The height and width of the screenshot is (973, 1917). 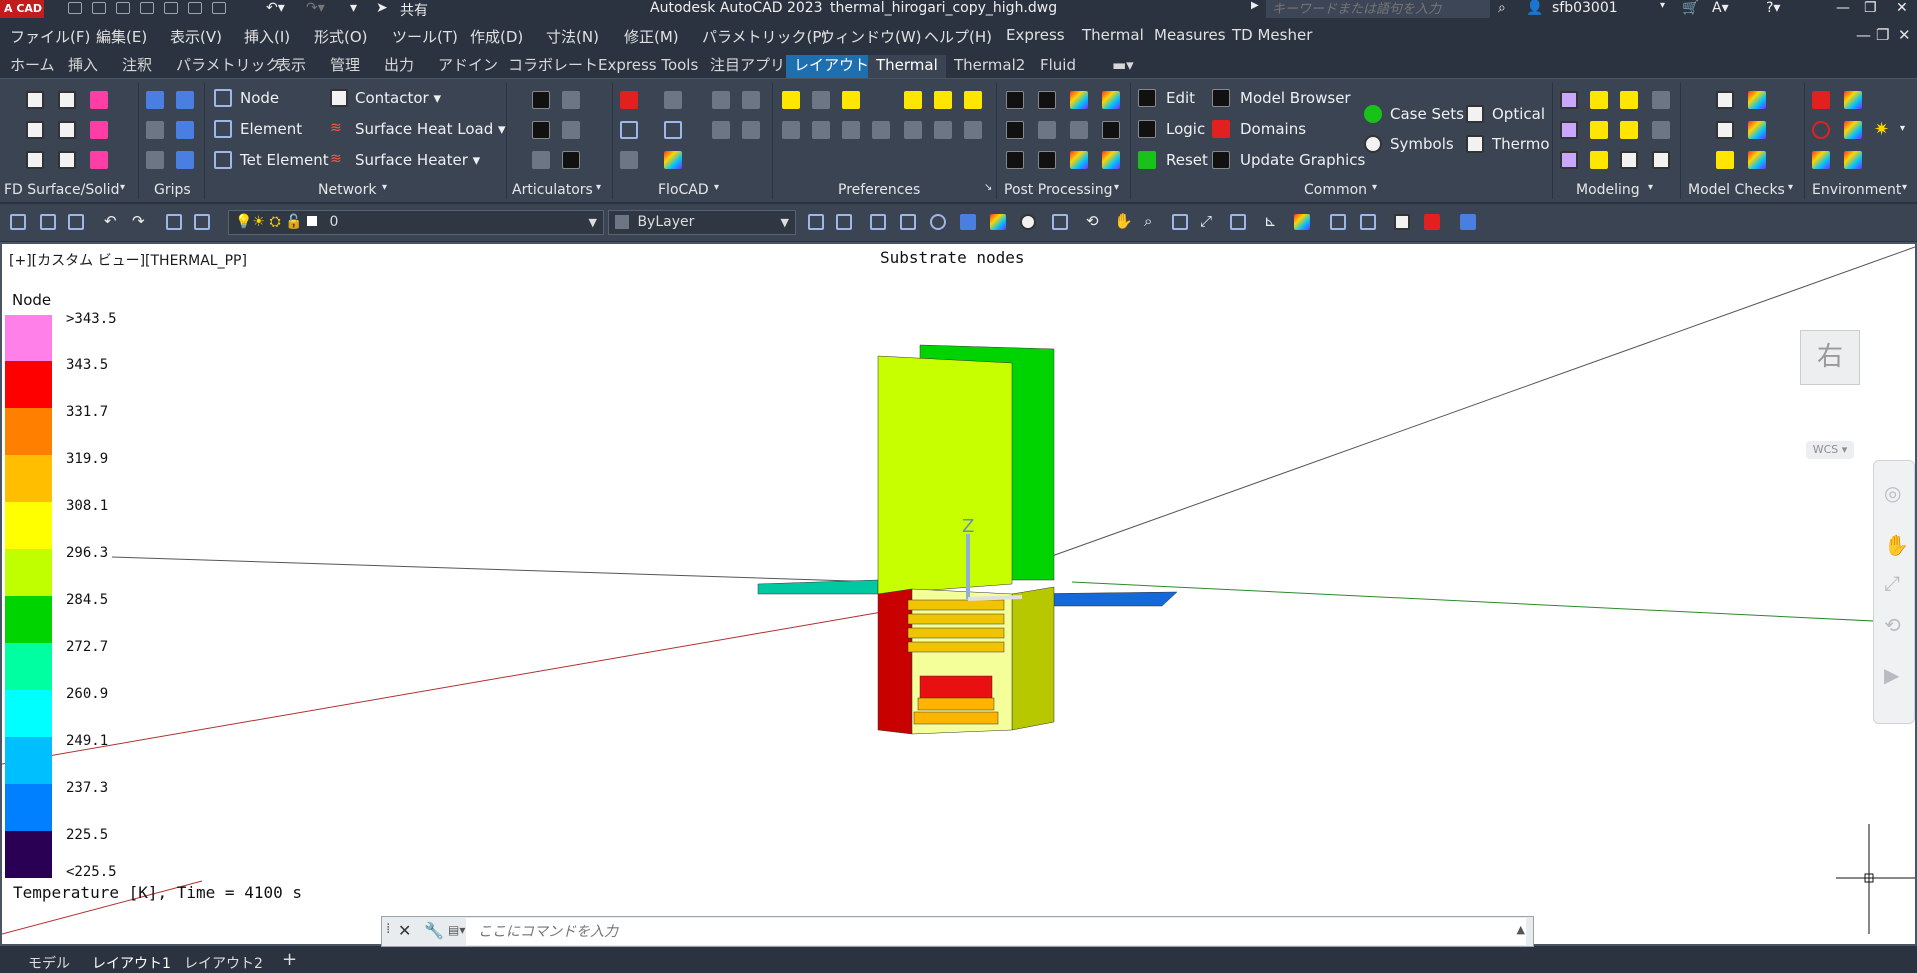 I want to click on menu-tools: ツール(T), so click(x=425, y=36).